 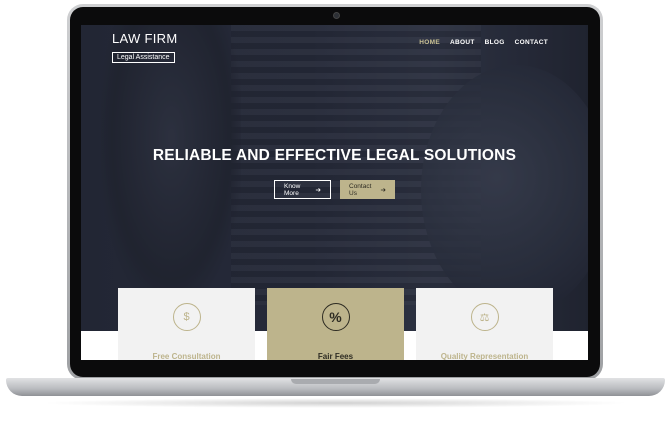 I want to click on contact-us-label: Contact Us, so click(x=360, y=189).